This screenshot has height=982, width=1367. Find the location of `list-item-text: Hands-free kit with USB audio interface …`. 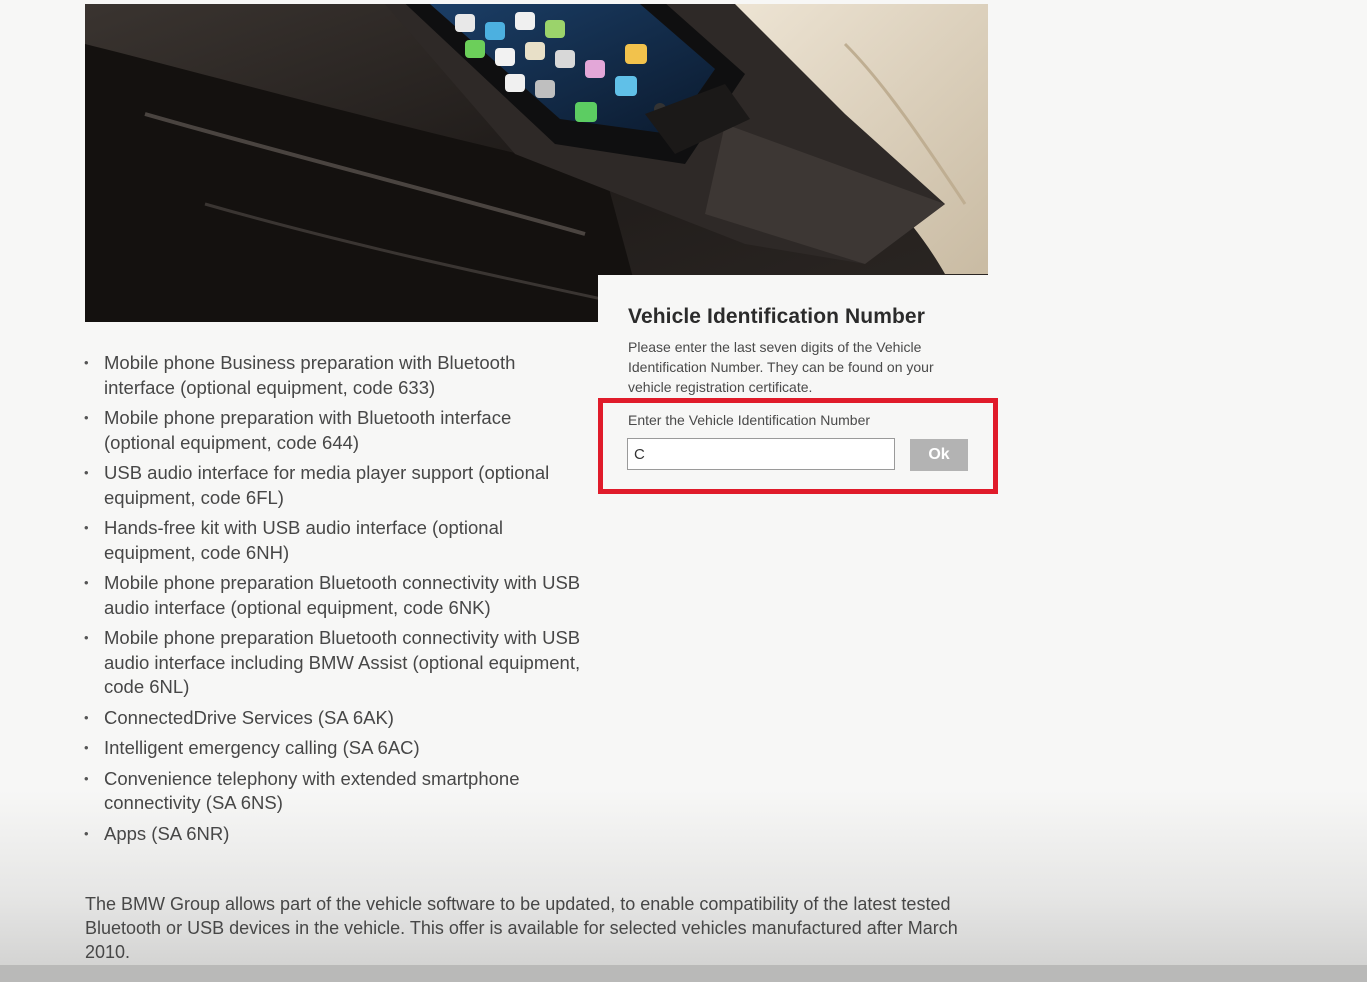

list-item-text: Hands-free kit with USB audio interface … is located at coordinates (303, 540).